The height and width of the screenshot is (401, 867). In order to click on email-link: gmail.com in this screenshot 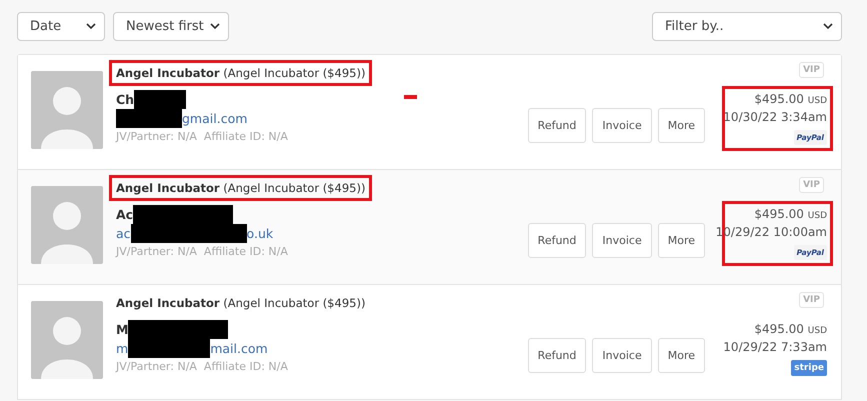, I will do `click(215, 118)`.